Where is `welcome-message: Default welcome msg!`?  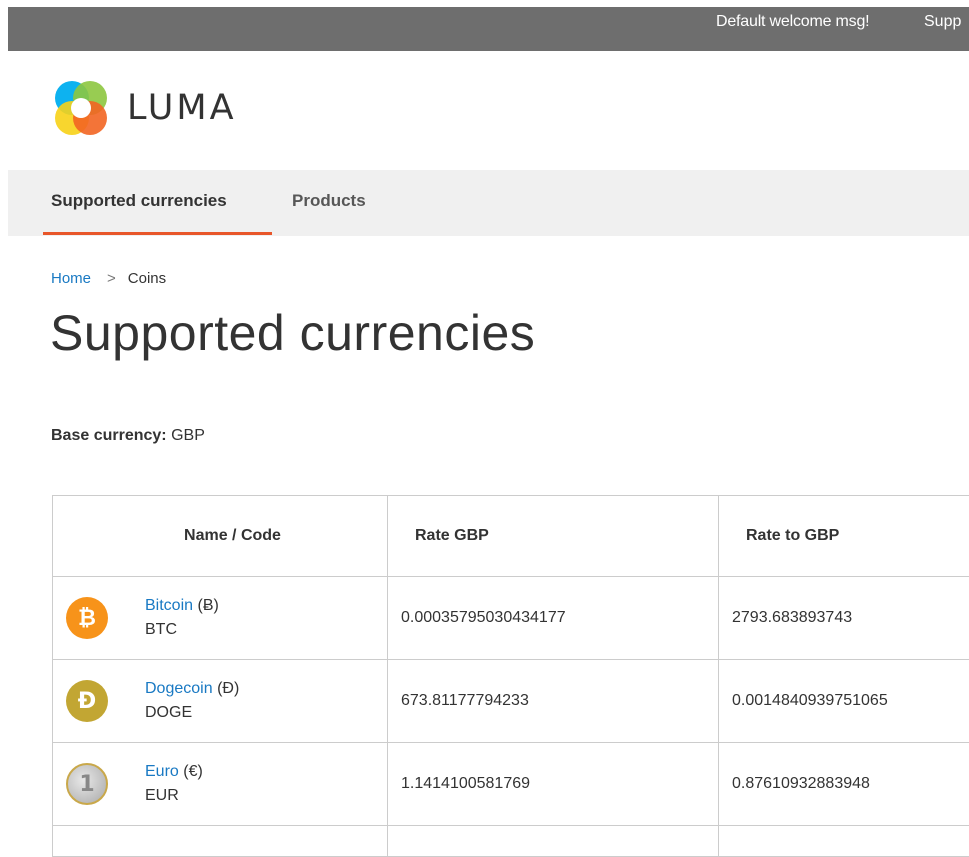 welcome-message: Default welcome msg! is located at coordinates (792, 22).